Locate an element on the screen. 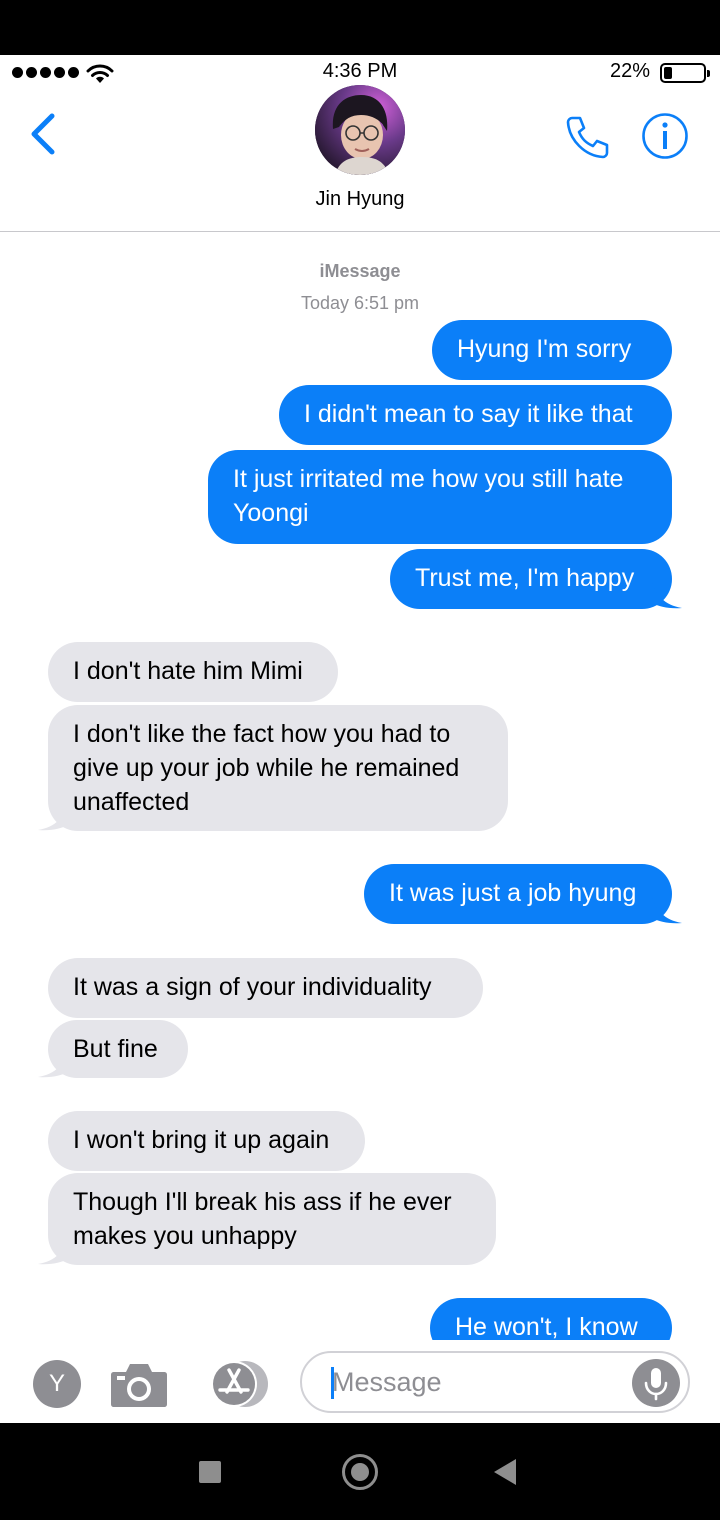 The width and height of the screenshot is (720, 1520). phone-icon is located at coordinates (587, 137).